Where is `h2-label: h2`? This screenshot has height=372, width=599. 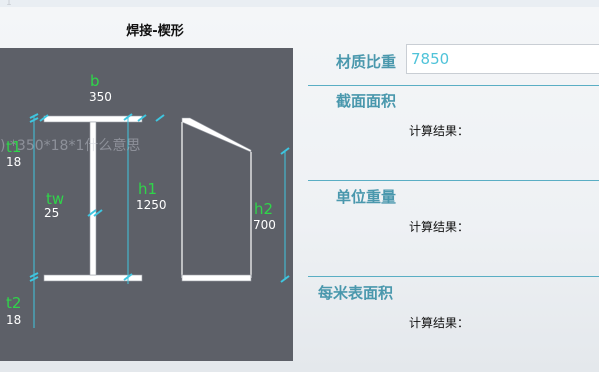 h2-label: h2 is located at coordinates (264, 209).